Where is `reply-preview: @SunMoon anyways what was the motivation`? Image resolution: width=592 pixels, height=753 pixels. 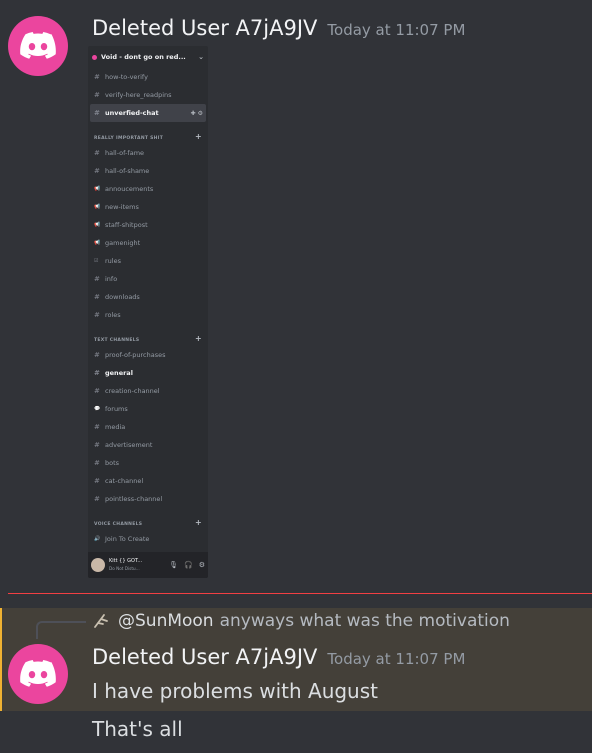 reply-preview: @SunMoon anyways what was the motivation is located at coordinates (301, 621).